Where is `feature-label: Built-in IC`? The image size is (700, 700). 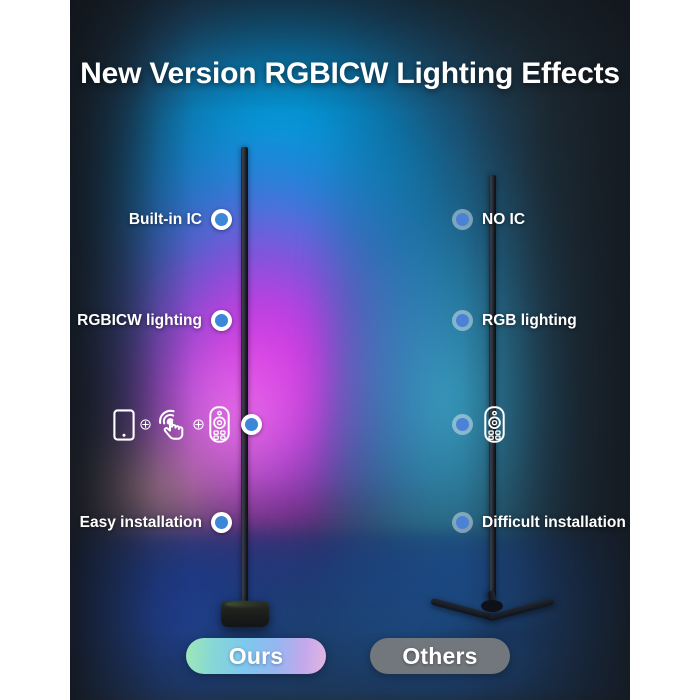 feature-label: Built-in IC is located at coordinates (165, 219).